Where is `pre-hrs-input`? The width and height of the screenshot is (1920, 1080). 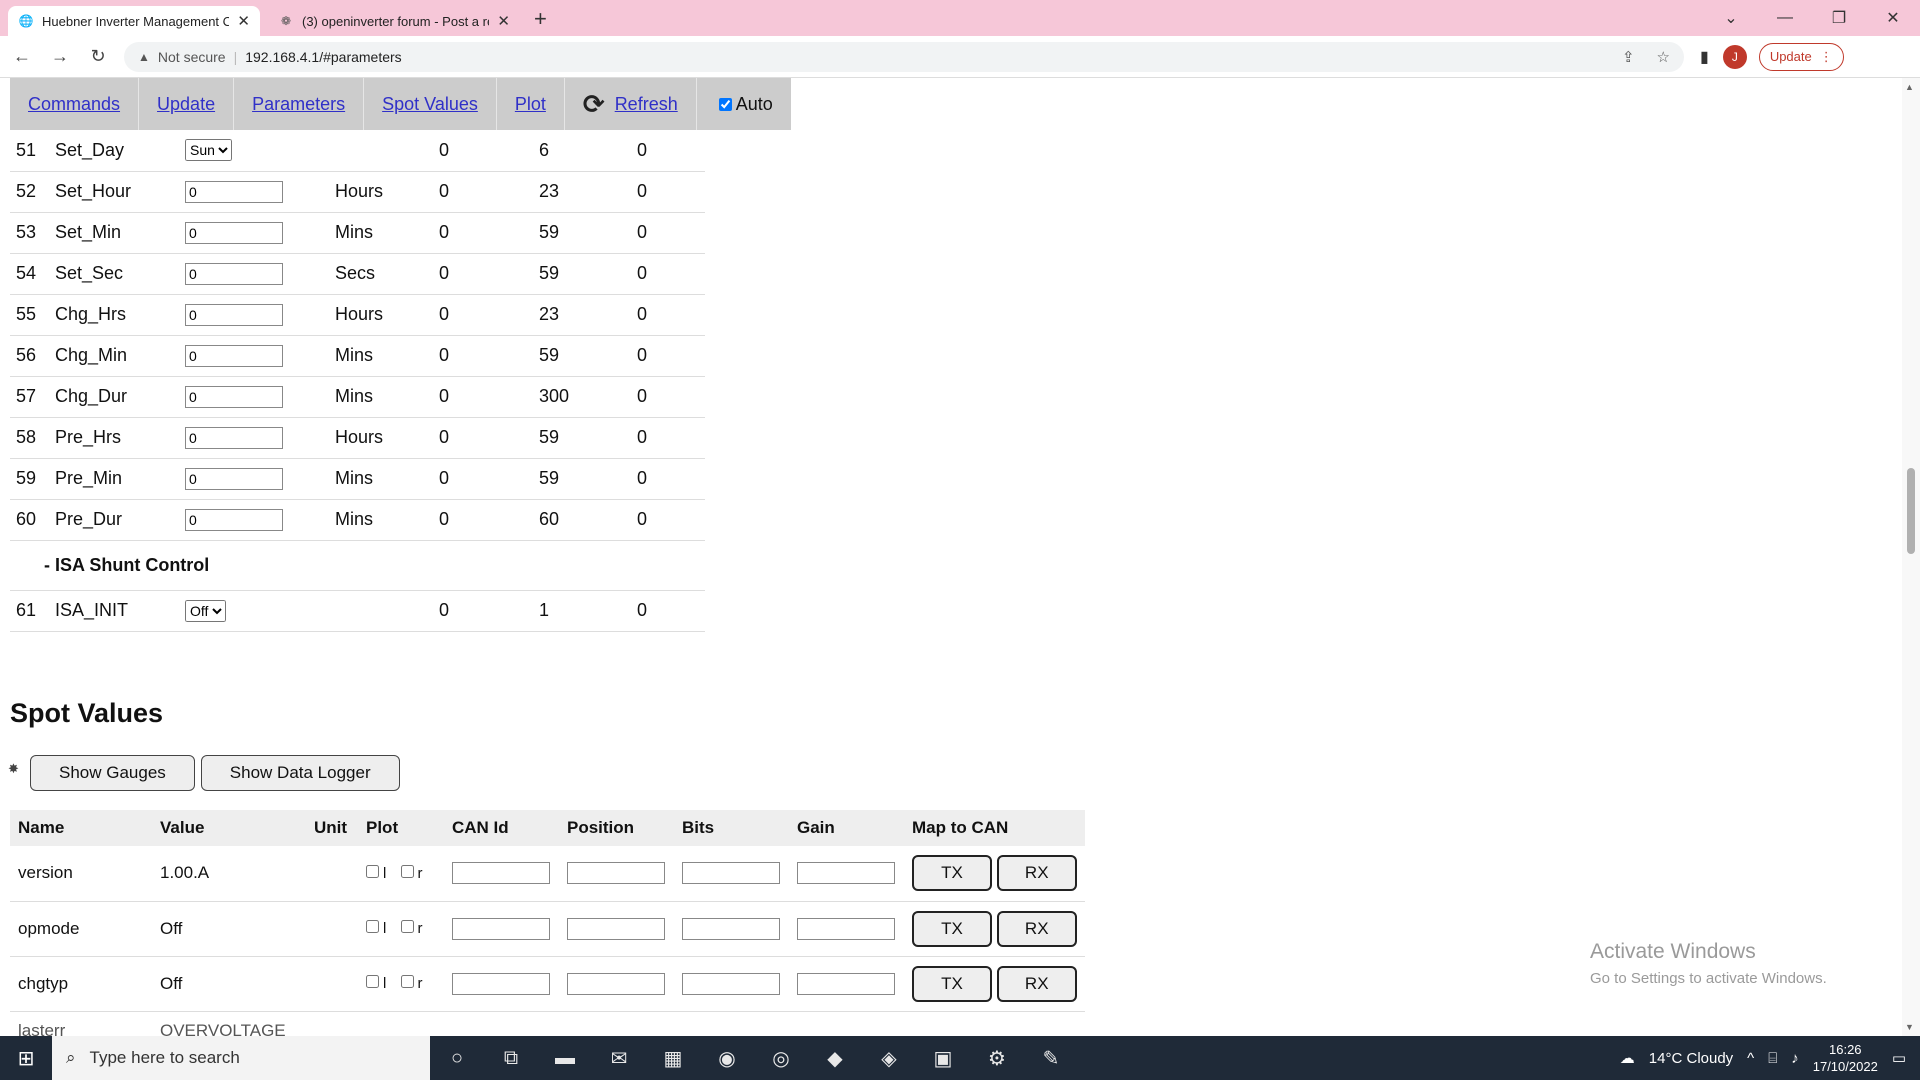 pre-hrs-input is located at coordinates (234, 437).